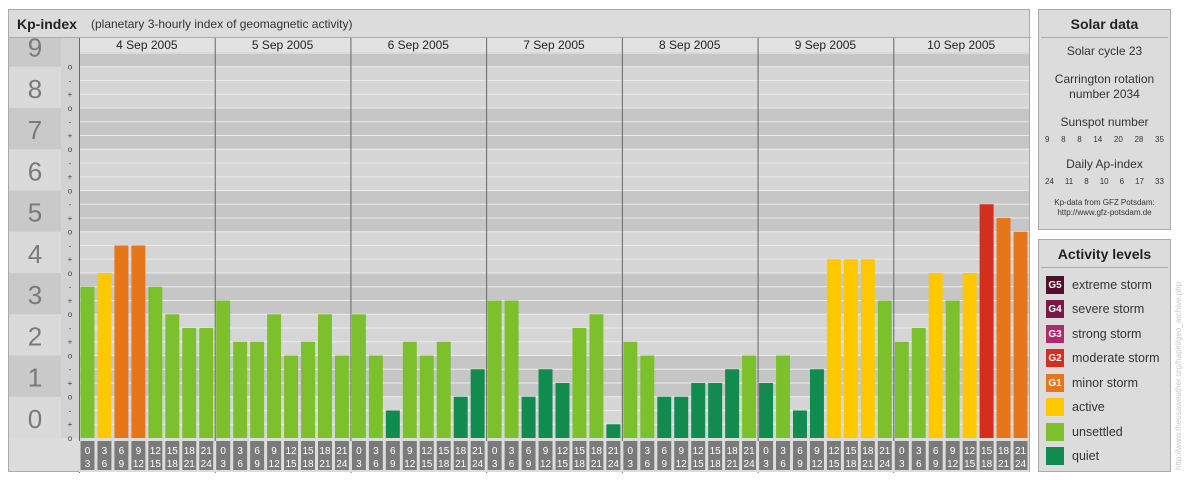 This screenshot has height=480, width=1184. I want to click on y-tick-label: 1, so click(35, 378).